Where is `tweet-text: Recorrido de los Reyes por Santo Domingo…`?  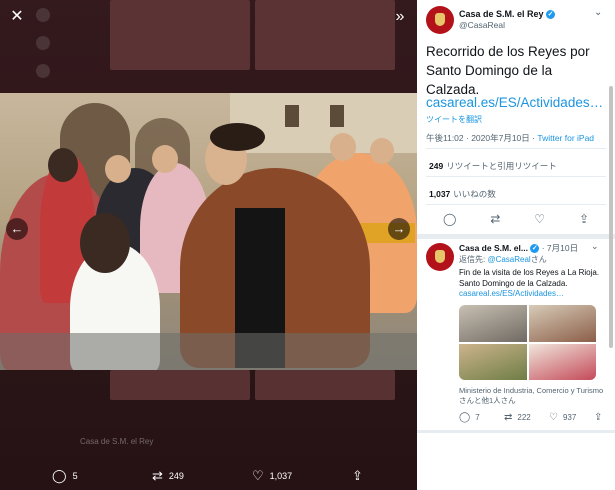 tweet-text: Recorrido de los Reyes por Santo Domingo… is located at coordinates (508, 70).